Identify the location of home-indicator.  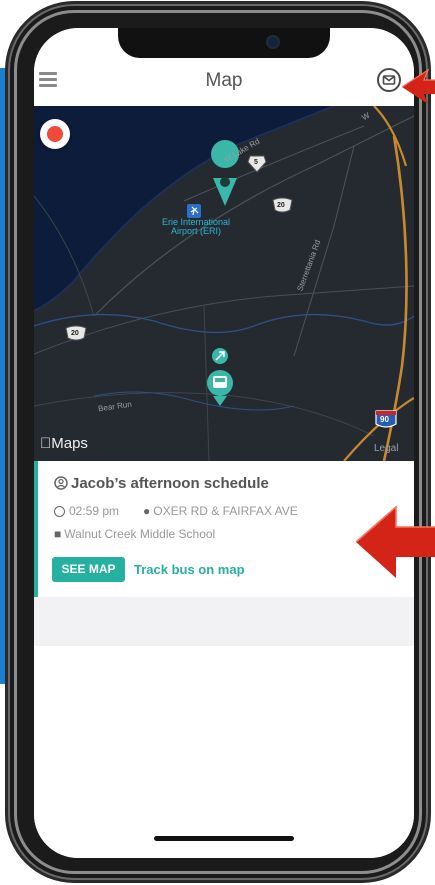
(224, 838).